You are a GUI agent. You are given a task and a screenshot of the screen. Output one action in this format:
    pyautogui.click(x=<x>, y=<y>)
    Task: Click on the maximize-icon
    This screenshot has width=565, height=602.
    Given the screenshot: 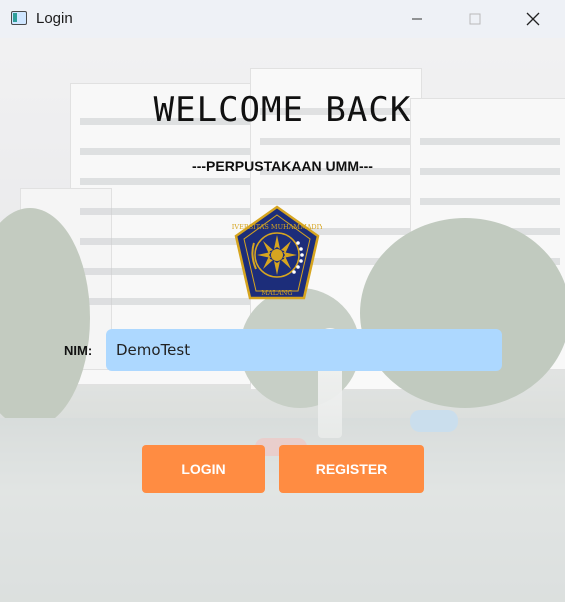 What is the action you would take?
    pyautogui.click(x=475, y=19)
    